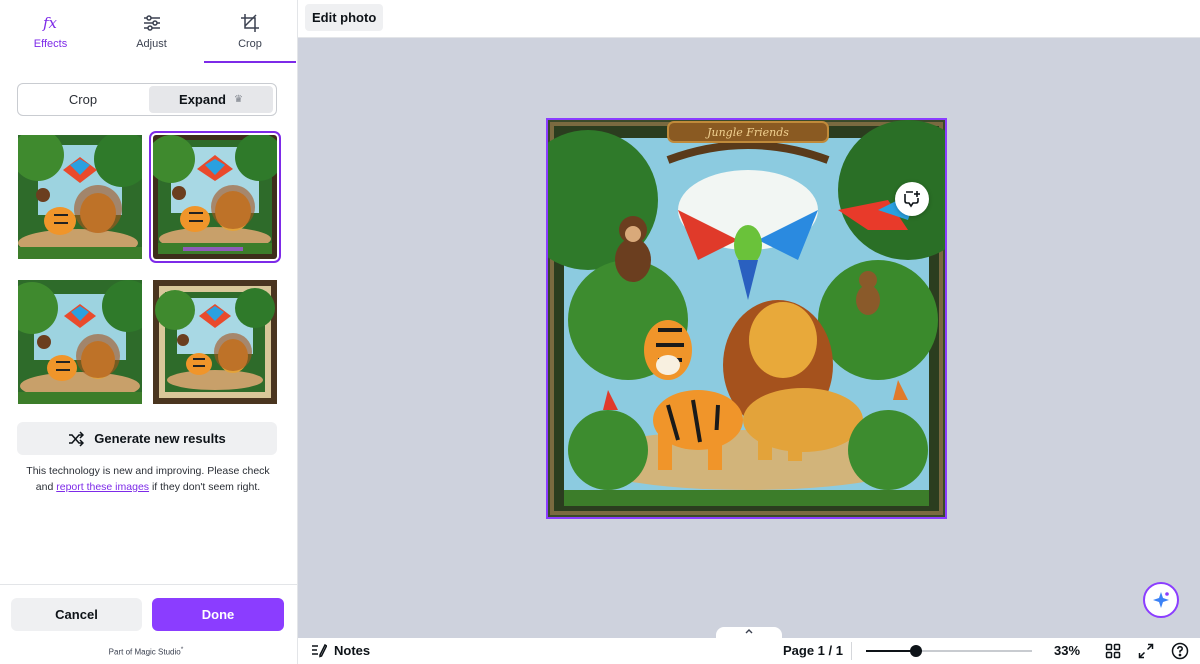 The image size is (1200, 664). Describe the element at coordinates (344, 17) in the screenshot. I see `edit-photo-button: Edit photo` at that location.